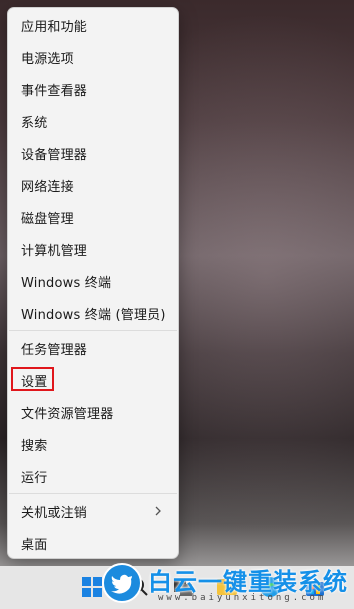 This screenshot has width=354, height=609. I want to click on menu-item-label: 搜索, so click(34, 446).